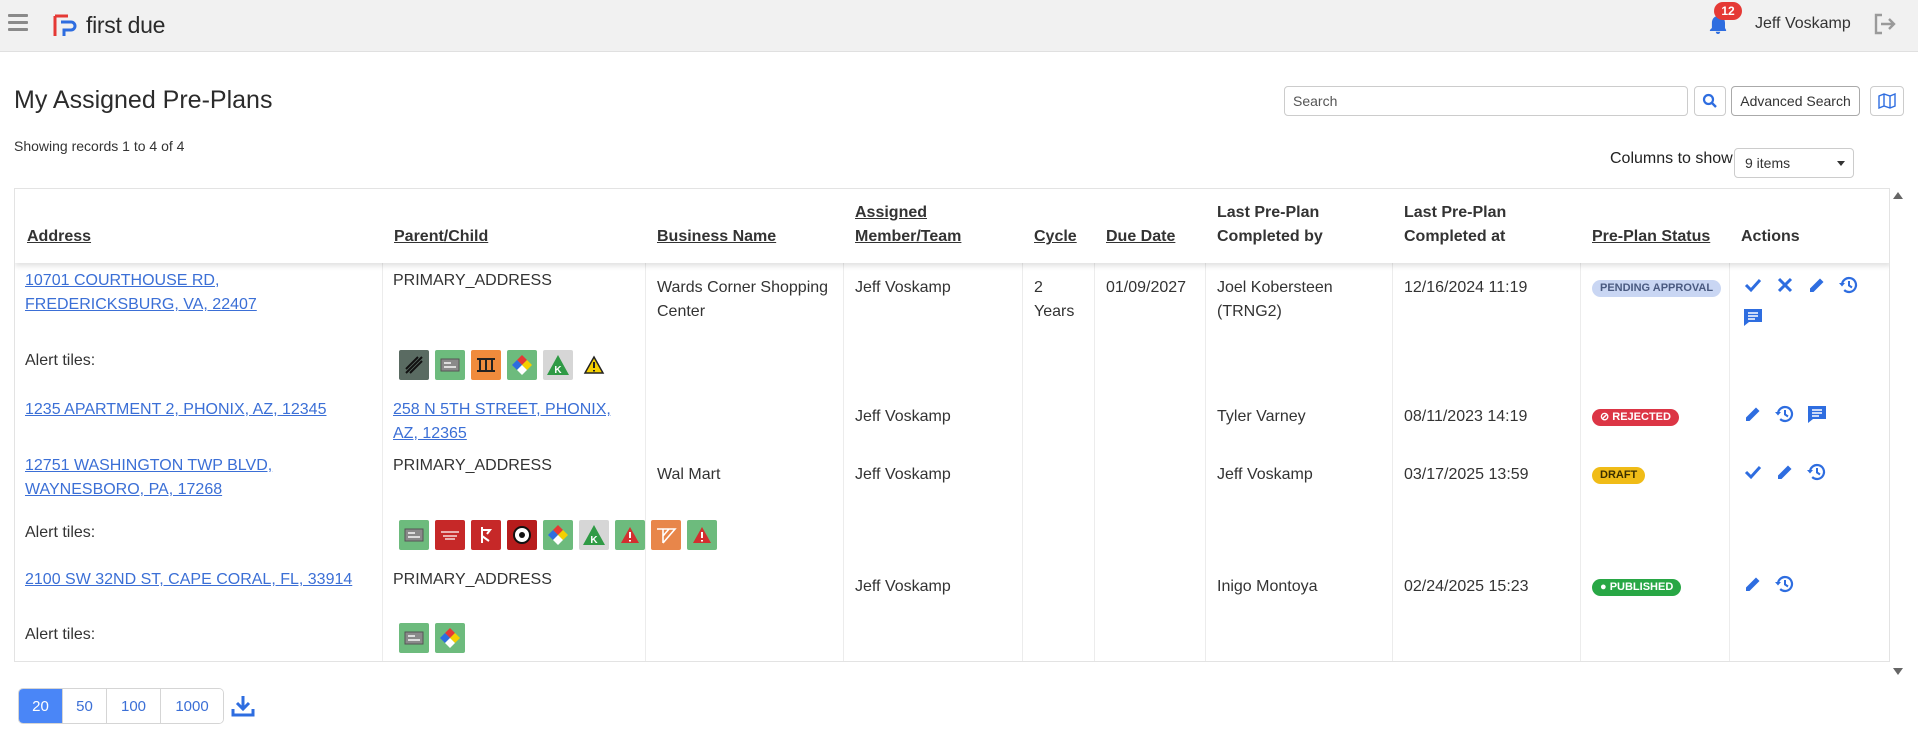 This screenshot has width=1918, height=750. Describe the element at coordinates (1898, 195) in the screenshot. I see `scroll-up-arrow-icon` at that location.